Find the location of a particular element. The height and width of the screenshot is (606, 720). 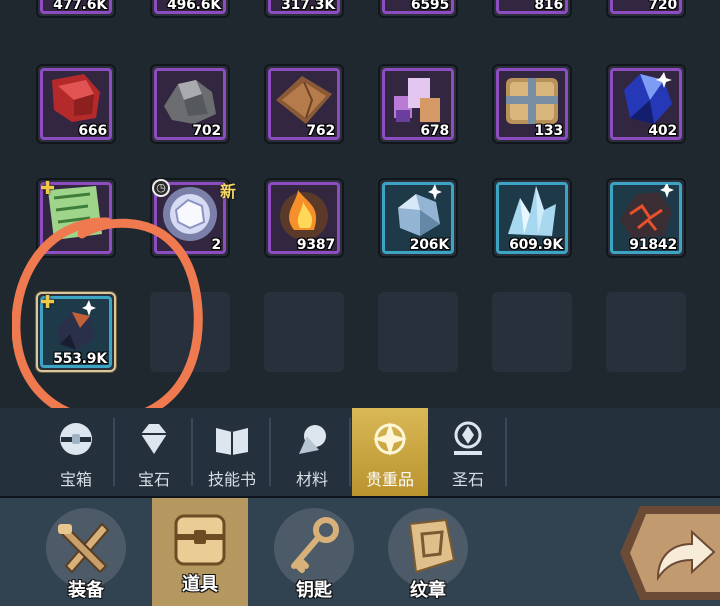

holy-stone-icon is located at coordinates (468, 438).